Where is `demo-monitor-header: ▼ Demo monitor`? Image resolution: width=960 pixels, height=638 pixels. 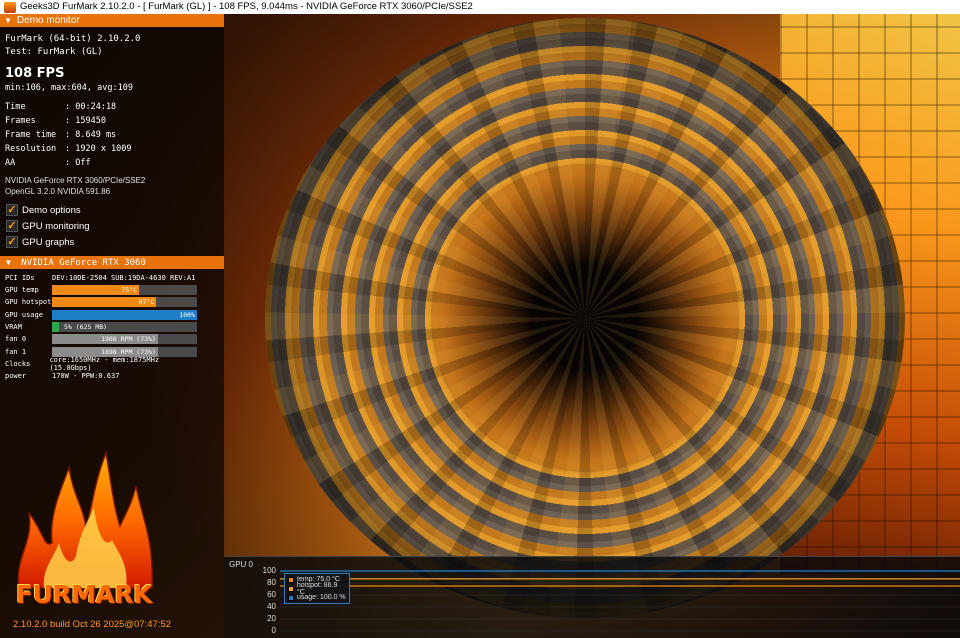 demo-monitor-header: ▼ Demo monitor is located at coordinates (112, 20).